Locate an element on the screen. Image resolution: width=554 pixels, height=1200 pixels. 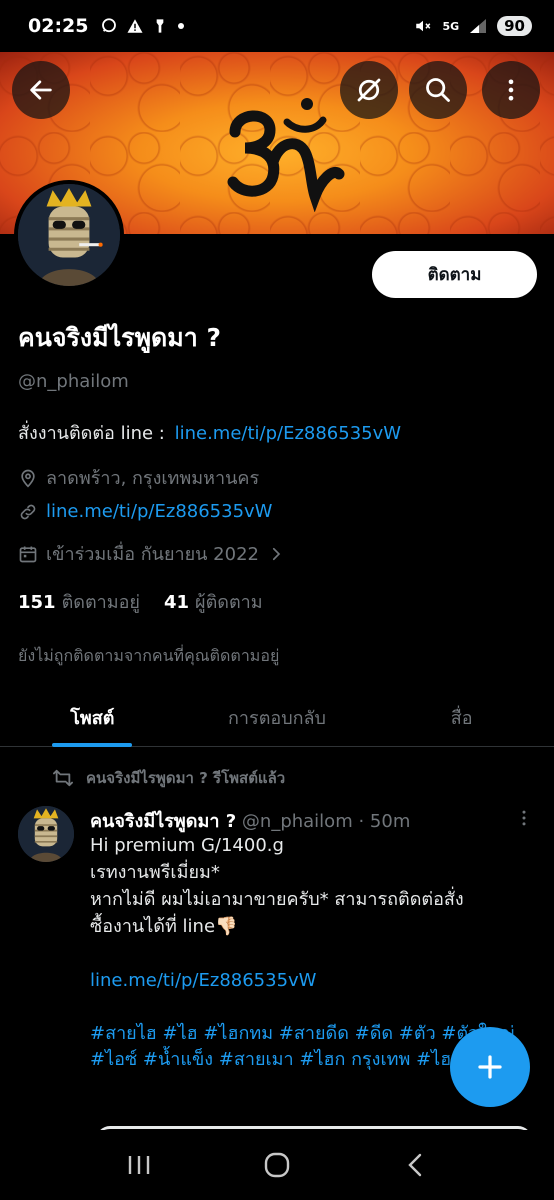
chat-bubble-icon is located at coordinates (109, 25).